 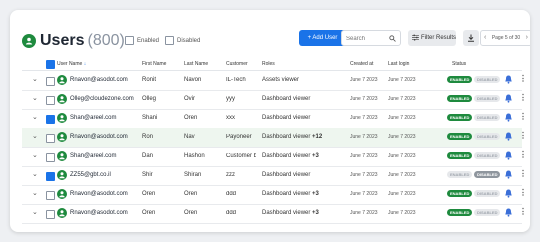 I want to click on prev-page-icon: ‹, so click(x=485, y=38).